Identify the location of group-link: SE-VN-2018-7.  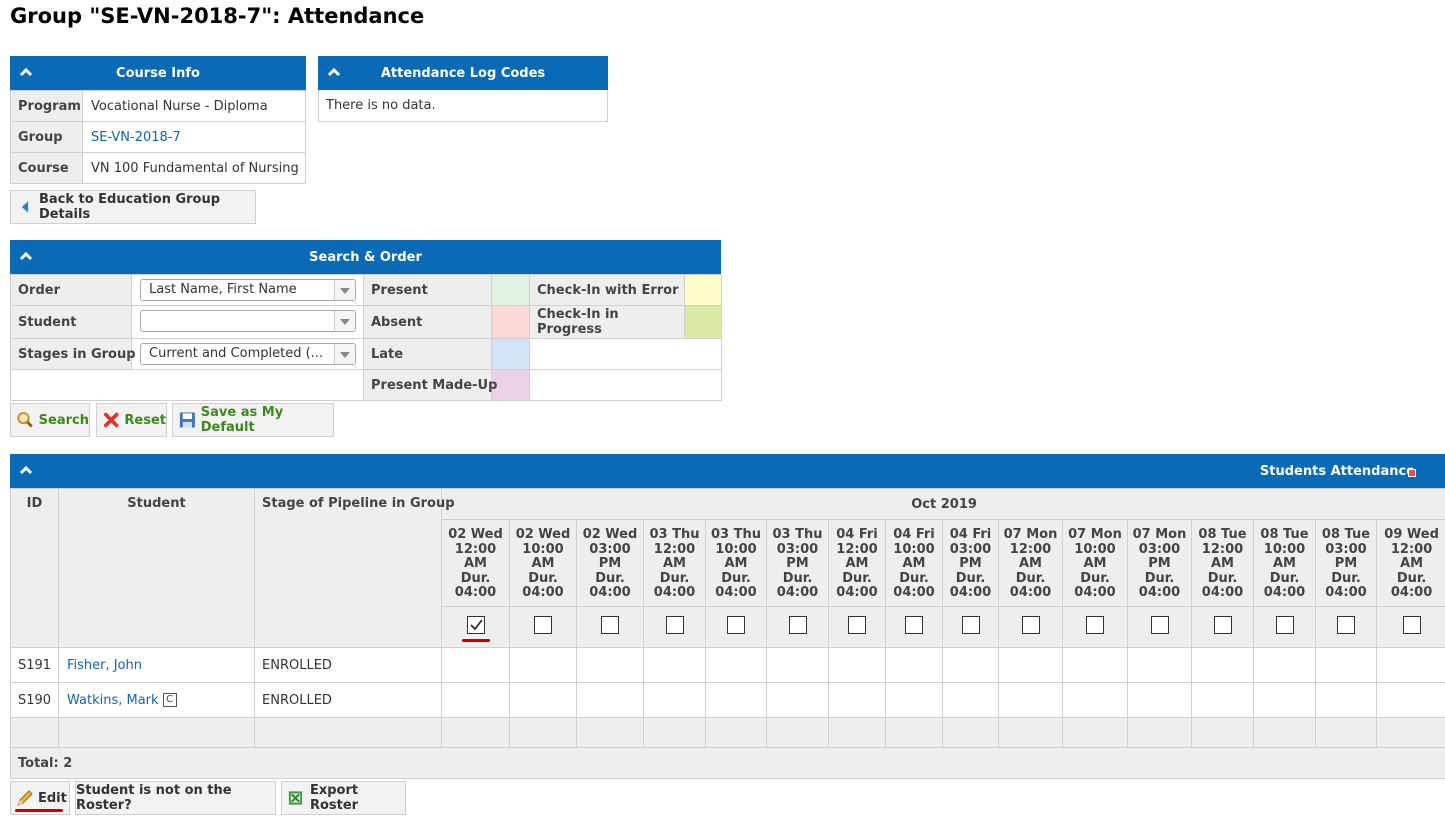
(136, 137).